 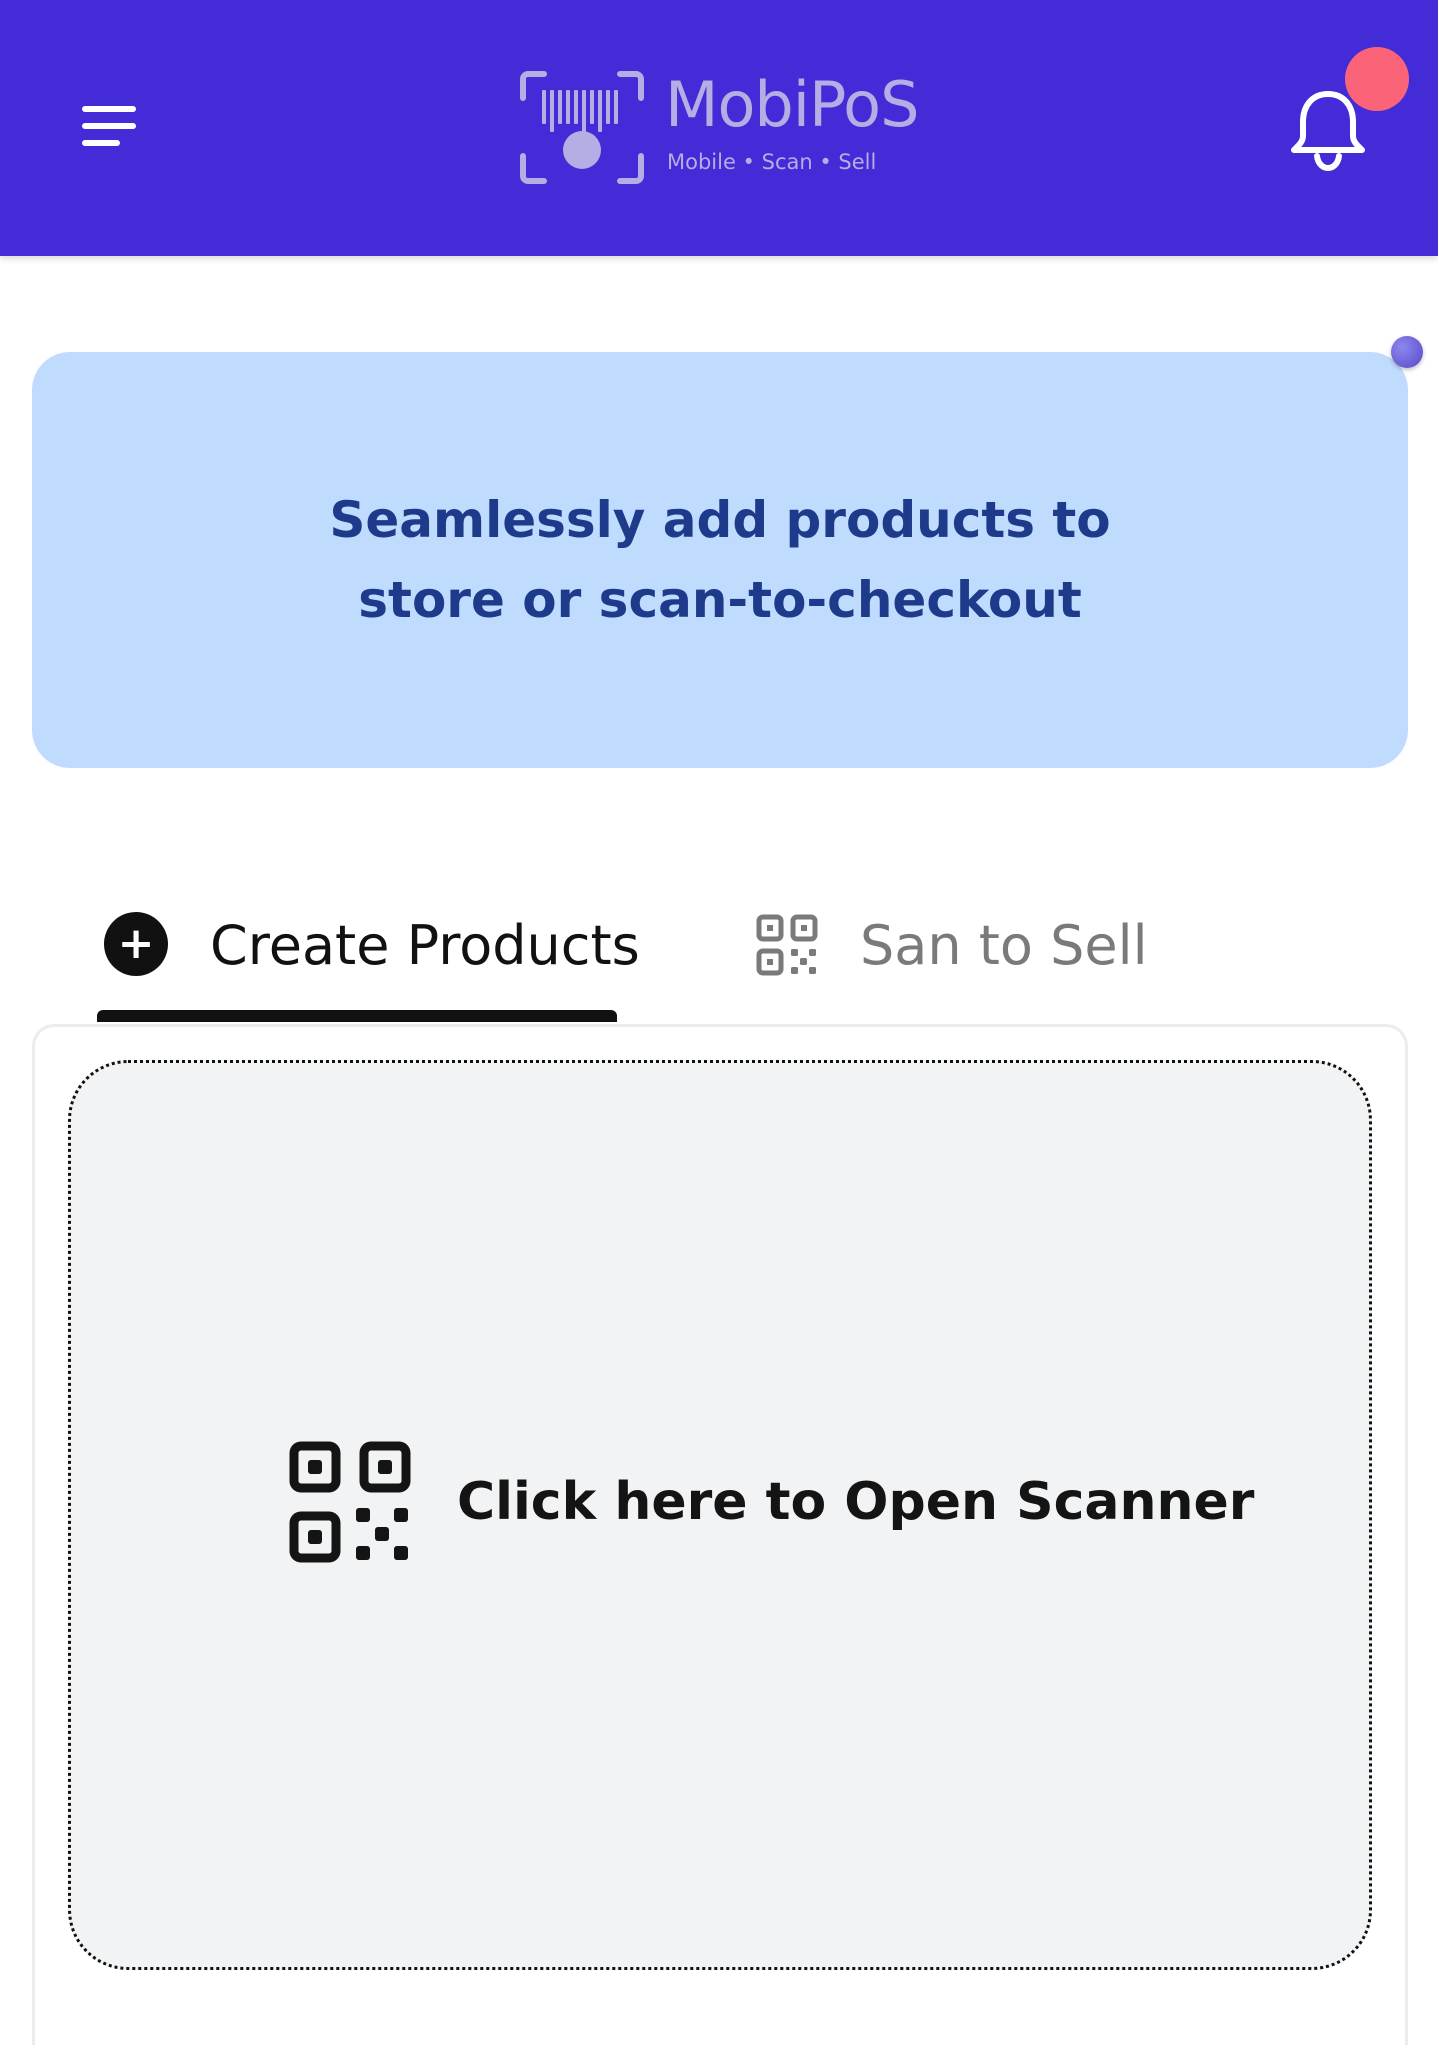 I want to click on tab-scan-to-sell: San to Sell, so click(x=966, y=946).